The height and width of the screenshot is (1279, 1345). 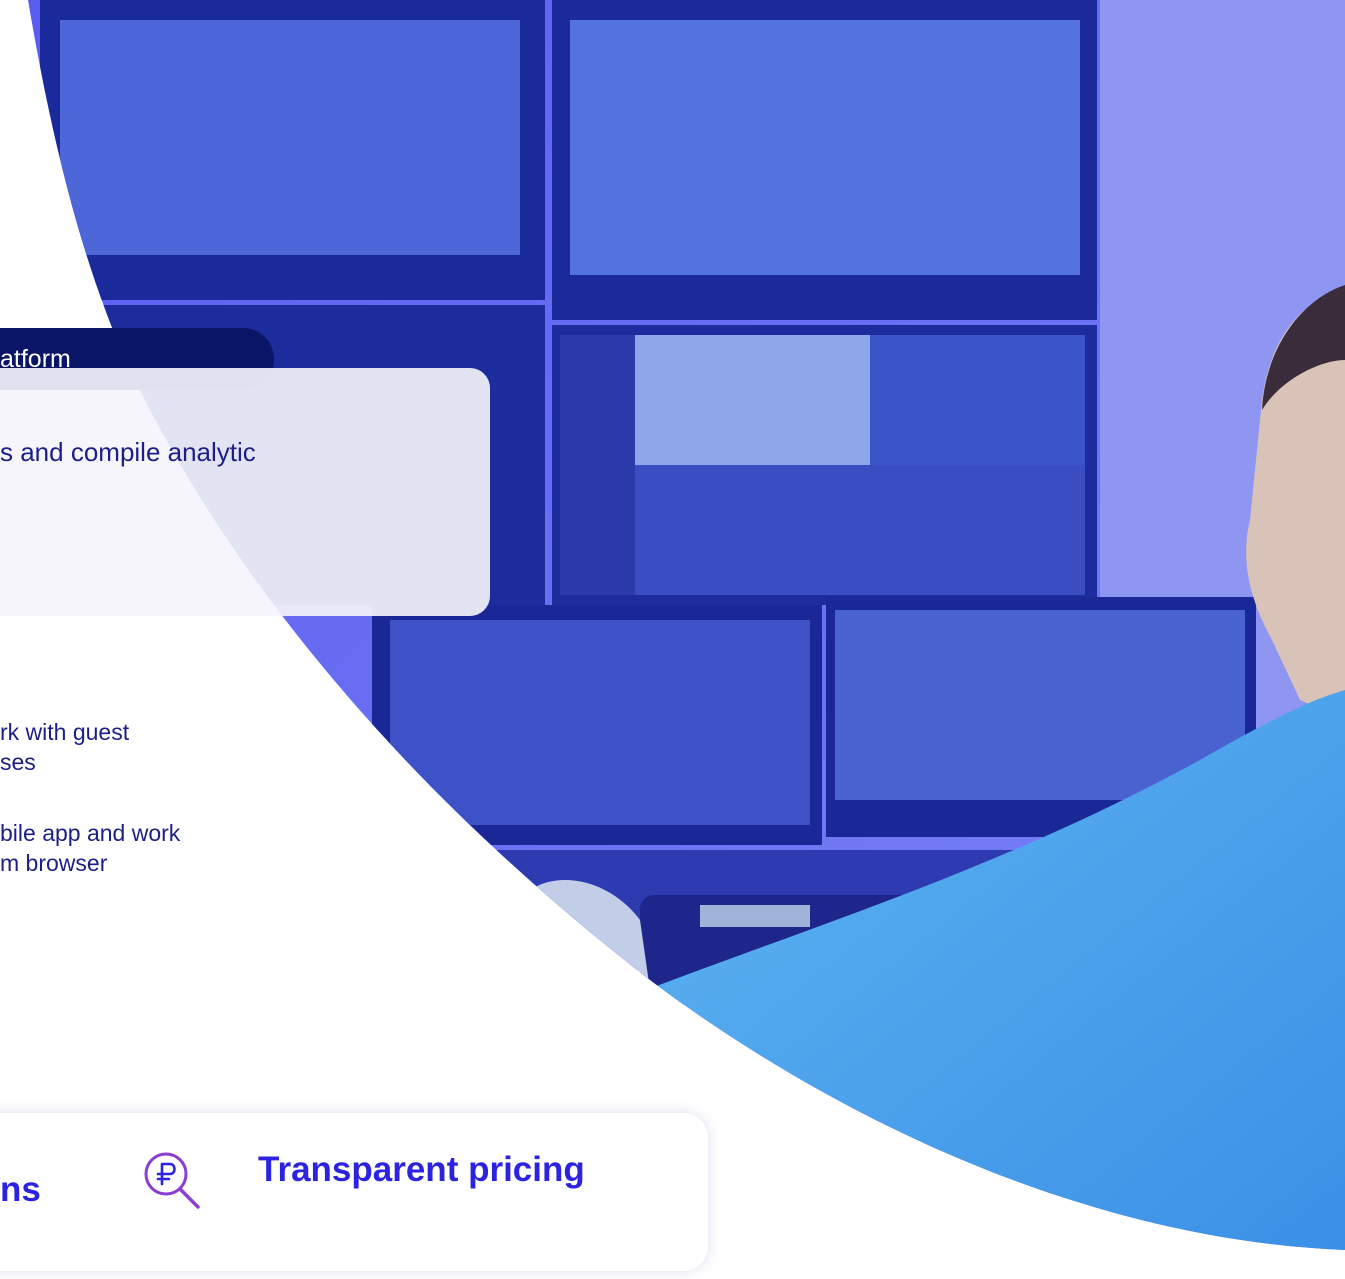 What do you see at coordinates (245, 492) in the screenshot?
I see `feature-card` at bounding box center [245, 492].